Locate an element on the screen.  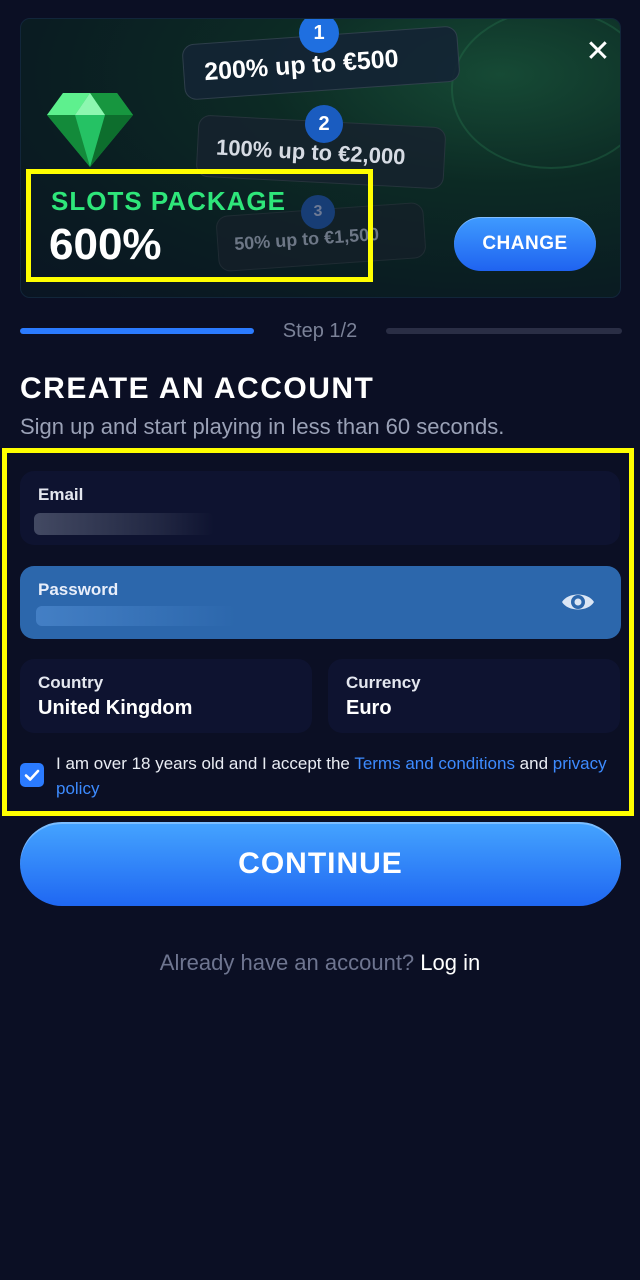
login-prompt: Already have an account? Log in is located at coordinates (320, 963).